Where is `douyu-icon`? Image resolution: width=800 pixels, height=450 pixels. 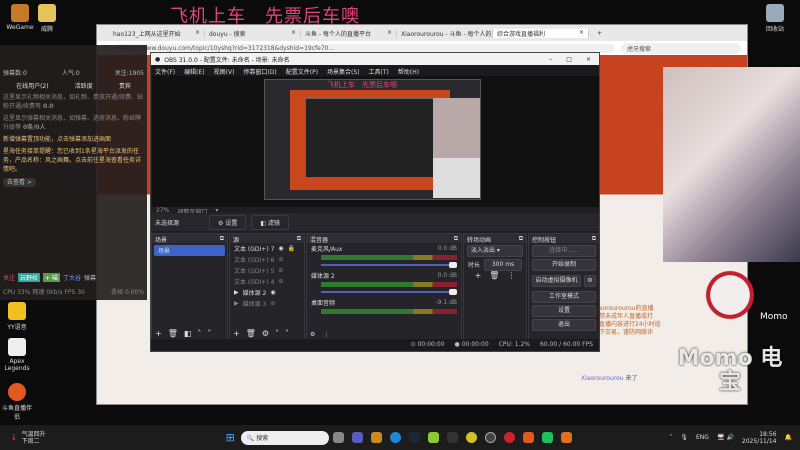 douyu-icon is located at coordinates (528, 437).